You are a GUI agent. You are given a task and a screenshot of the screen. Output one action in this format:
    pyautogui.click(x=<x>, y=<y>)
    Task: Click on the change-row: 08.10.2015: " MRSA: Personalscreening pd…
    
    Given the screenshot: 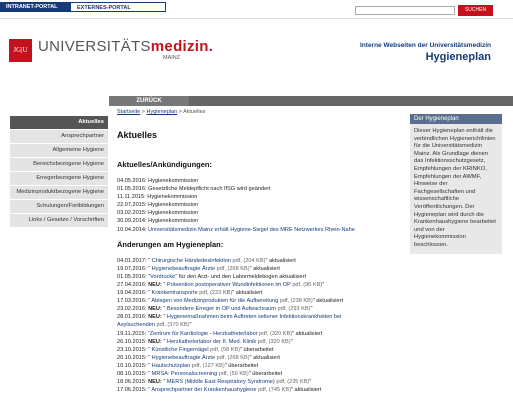 What is the action you would take?
    pyautogui.click(x=261, y=374)
    